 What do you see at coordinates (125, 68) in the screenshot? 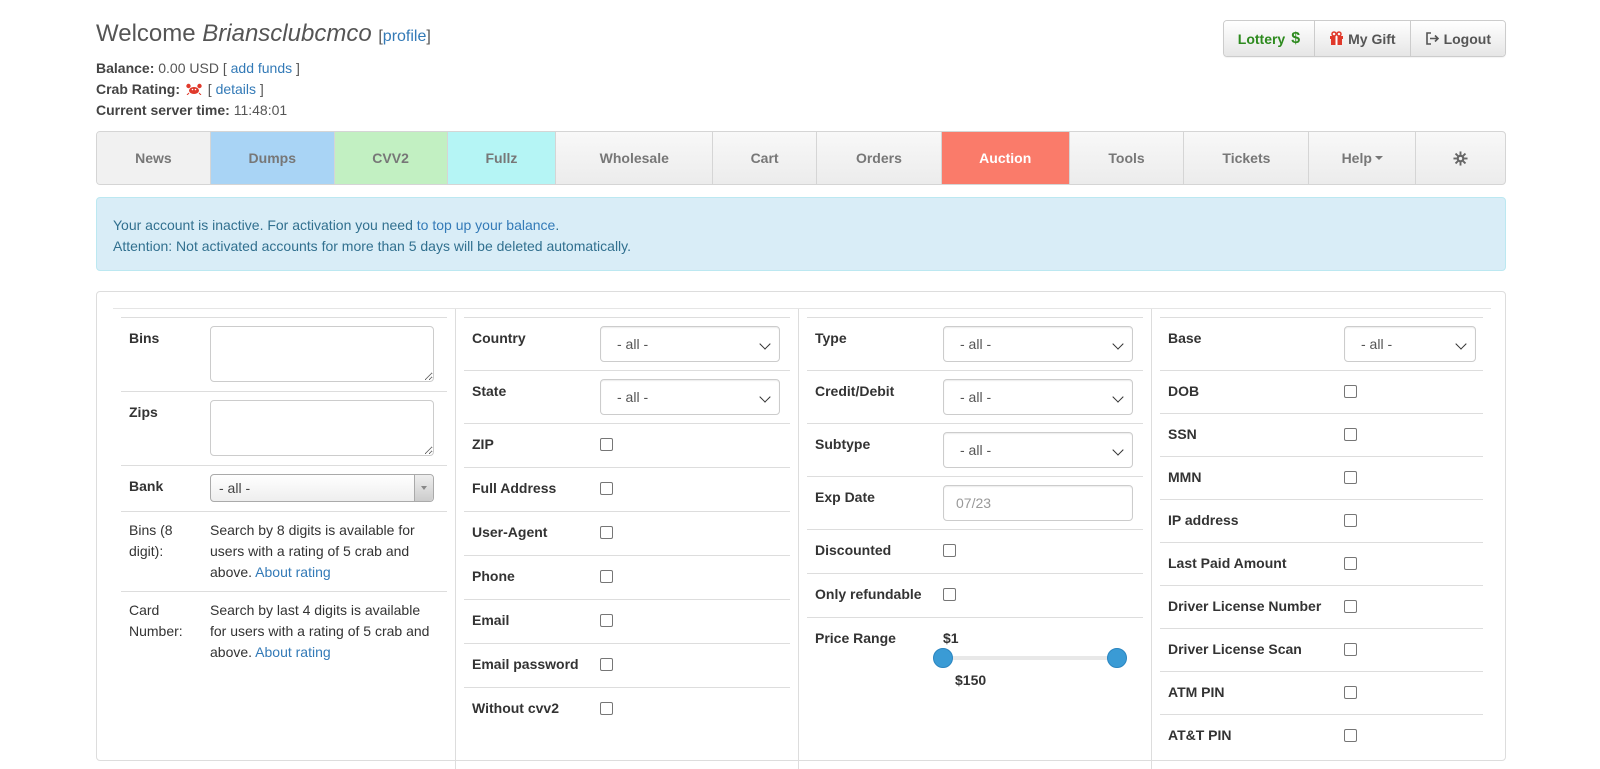
I see `balance-label: Balance:` at bounding box center [125, 68].